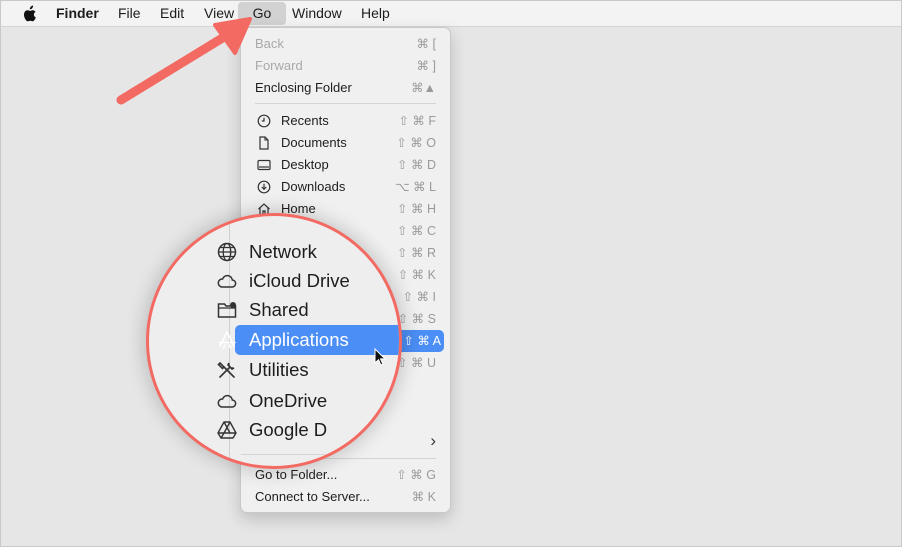  Describe the element at coordinates (416, 275) in the screenshot. I see `shortcut: ⇧ ⌘ K` at that location.